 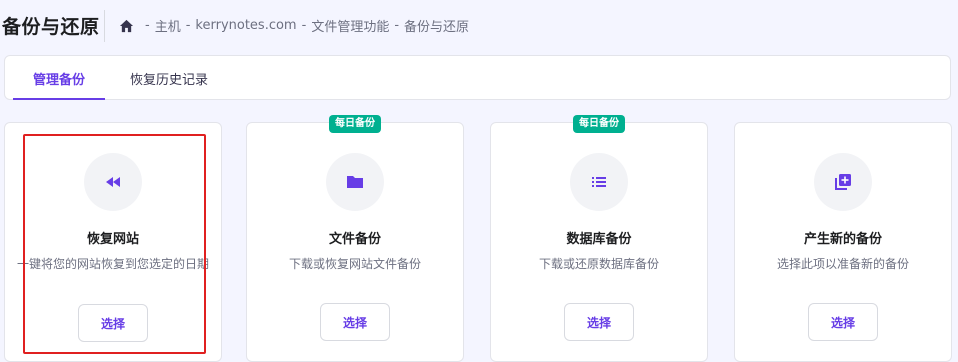 I want to click on tabs-bar: 管理备份 恢复历史记录, so click(x=477, y=77).